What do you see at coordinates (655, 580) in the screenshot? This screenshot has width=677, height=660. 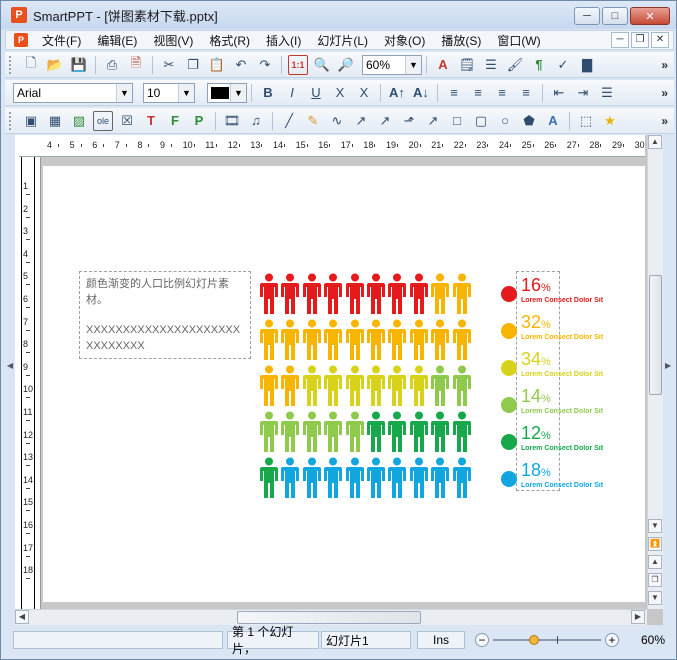 I see `slide-list-icon: ❐` at bounding box center [655, 580].